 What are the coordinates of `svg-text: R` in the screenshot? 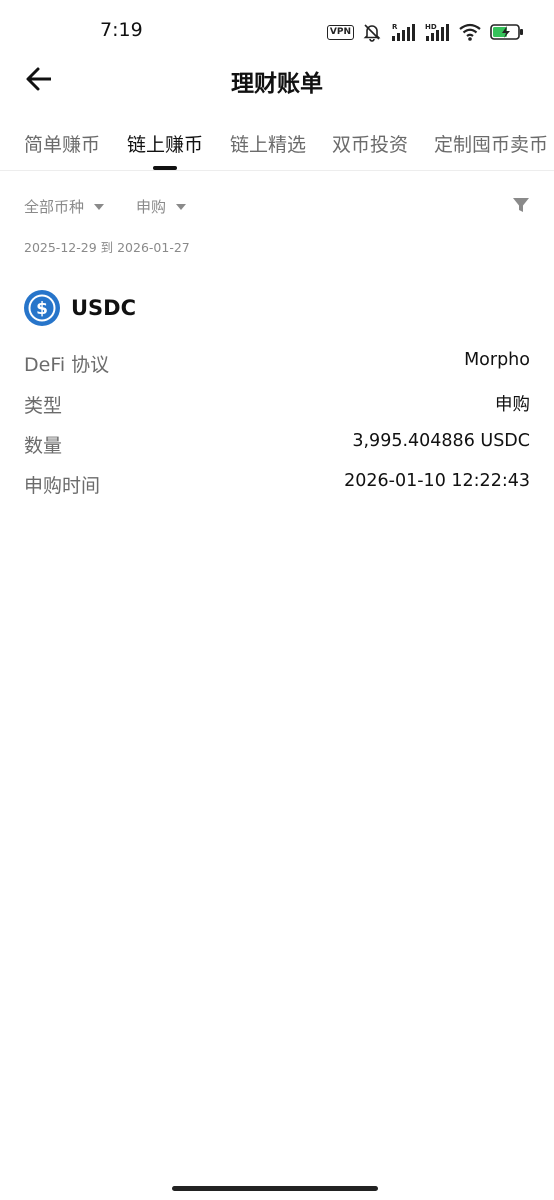 It's located at (395, 27).